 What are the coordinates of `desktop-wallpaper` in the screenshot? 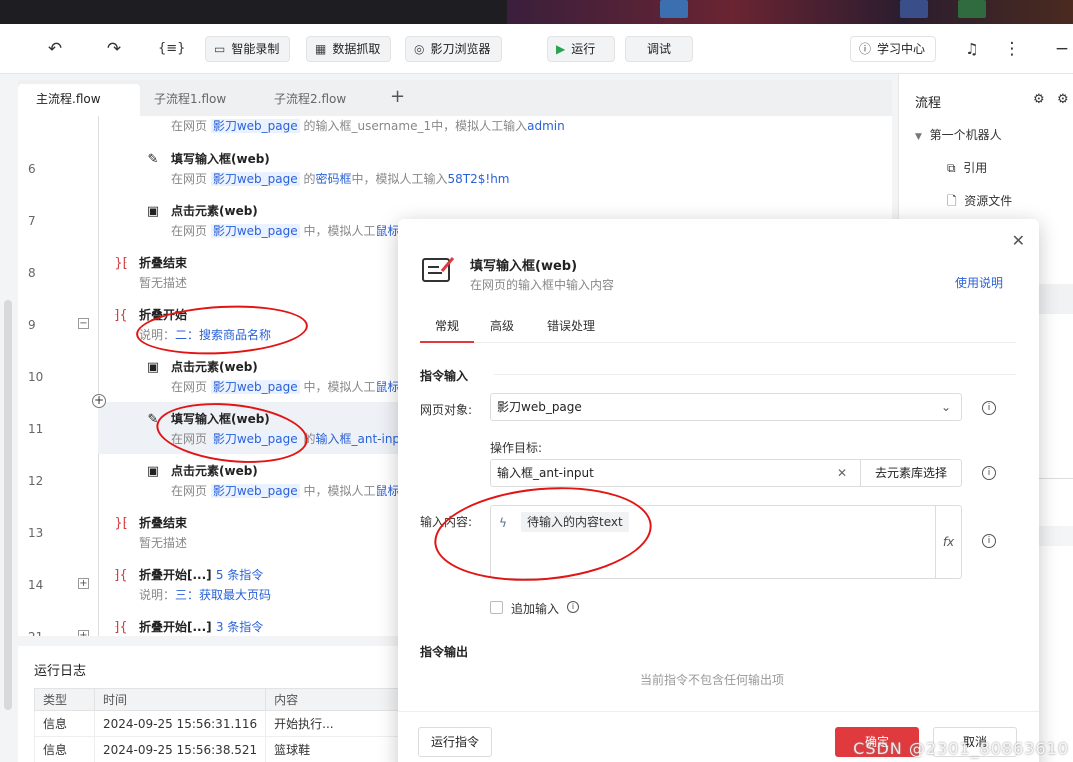 It's located at (790, 12).